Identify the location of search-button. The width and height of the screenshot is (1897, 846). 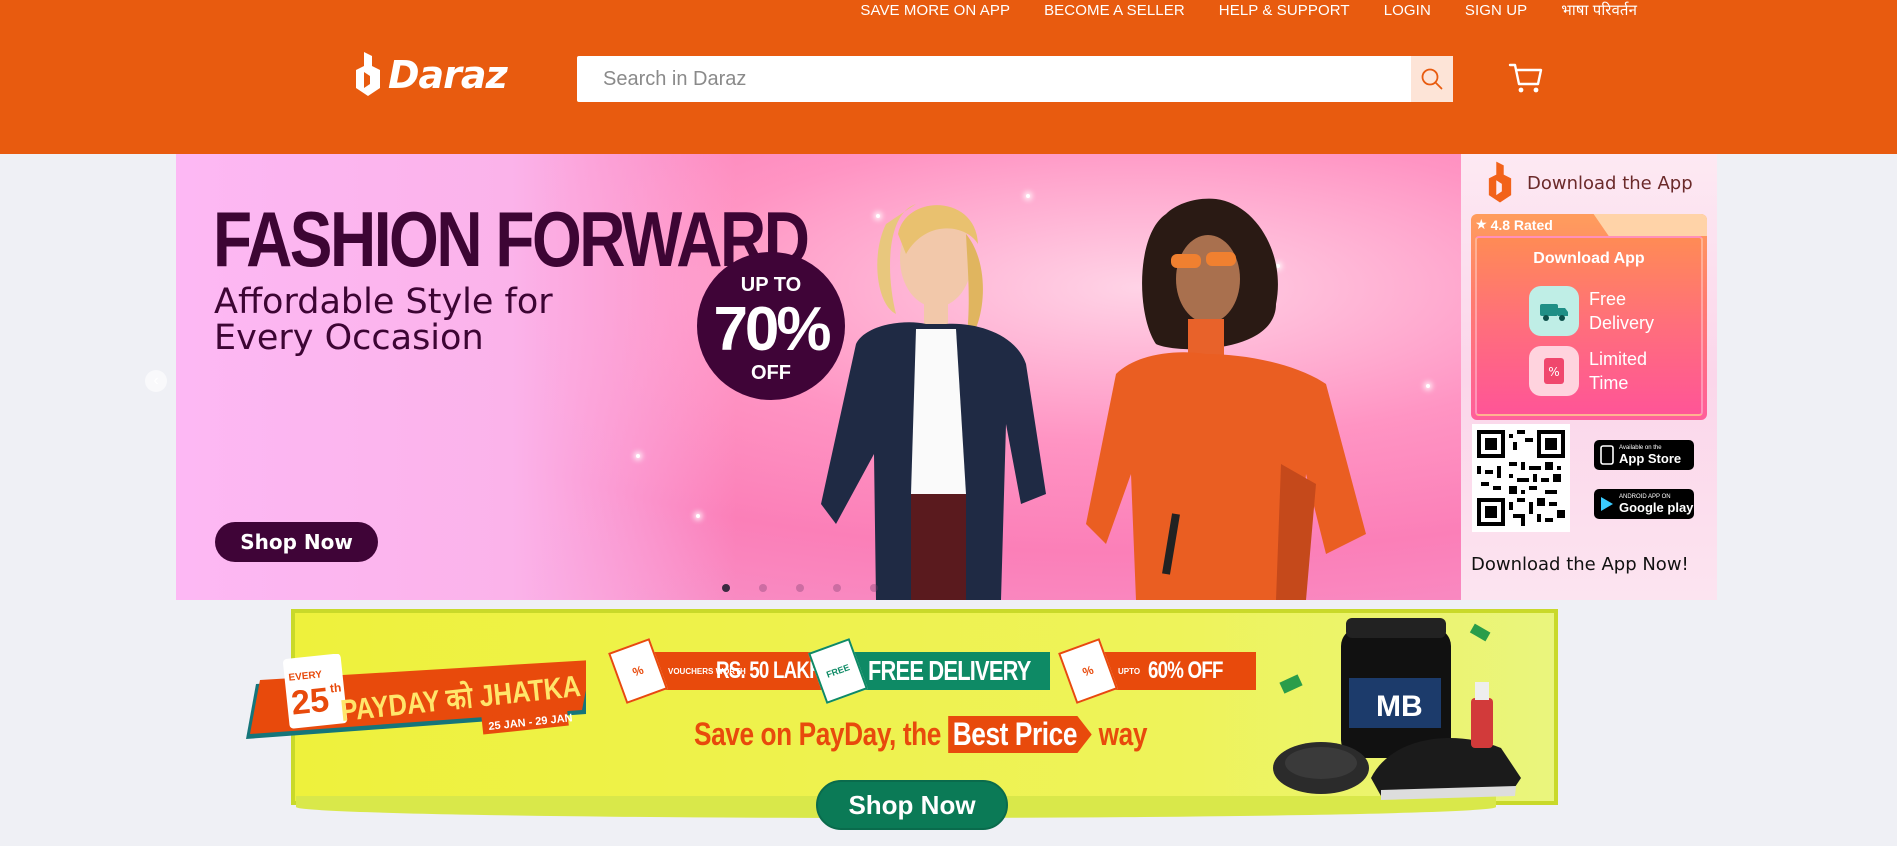
(1432, 79).